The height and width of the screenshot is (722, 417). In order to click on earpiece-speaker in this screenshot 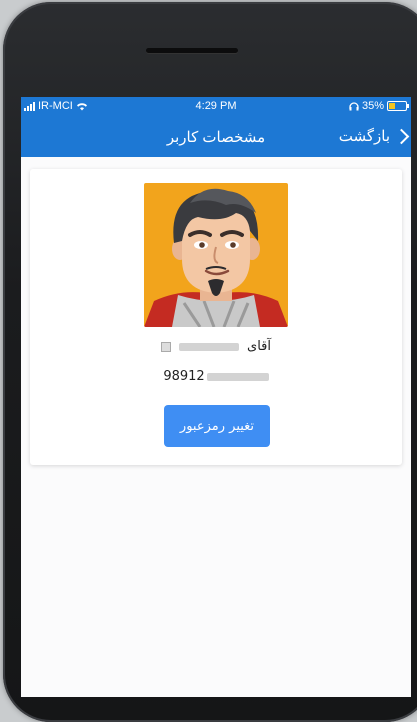, I will do `click(192, 50)`.